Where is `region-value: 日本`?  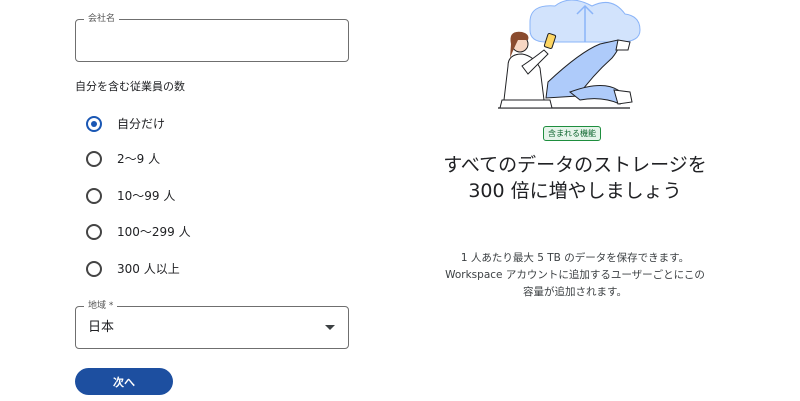 region-value: 日本 is located at coordinates (101, 327).